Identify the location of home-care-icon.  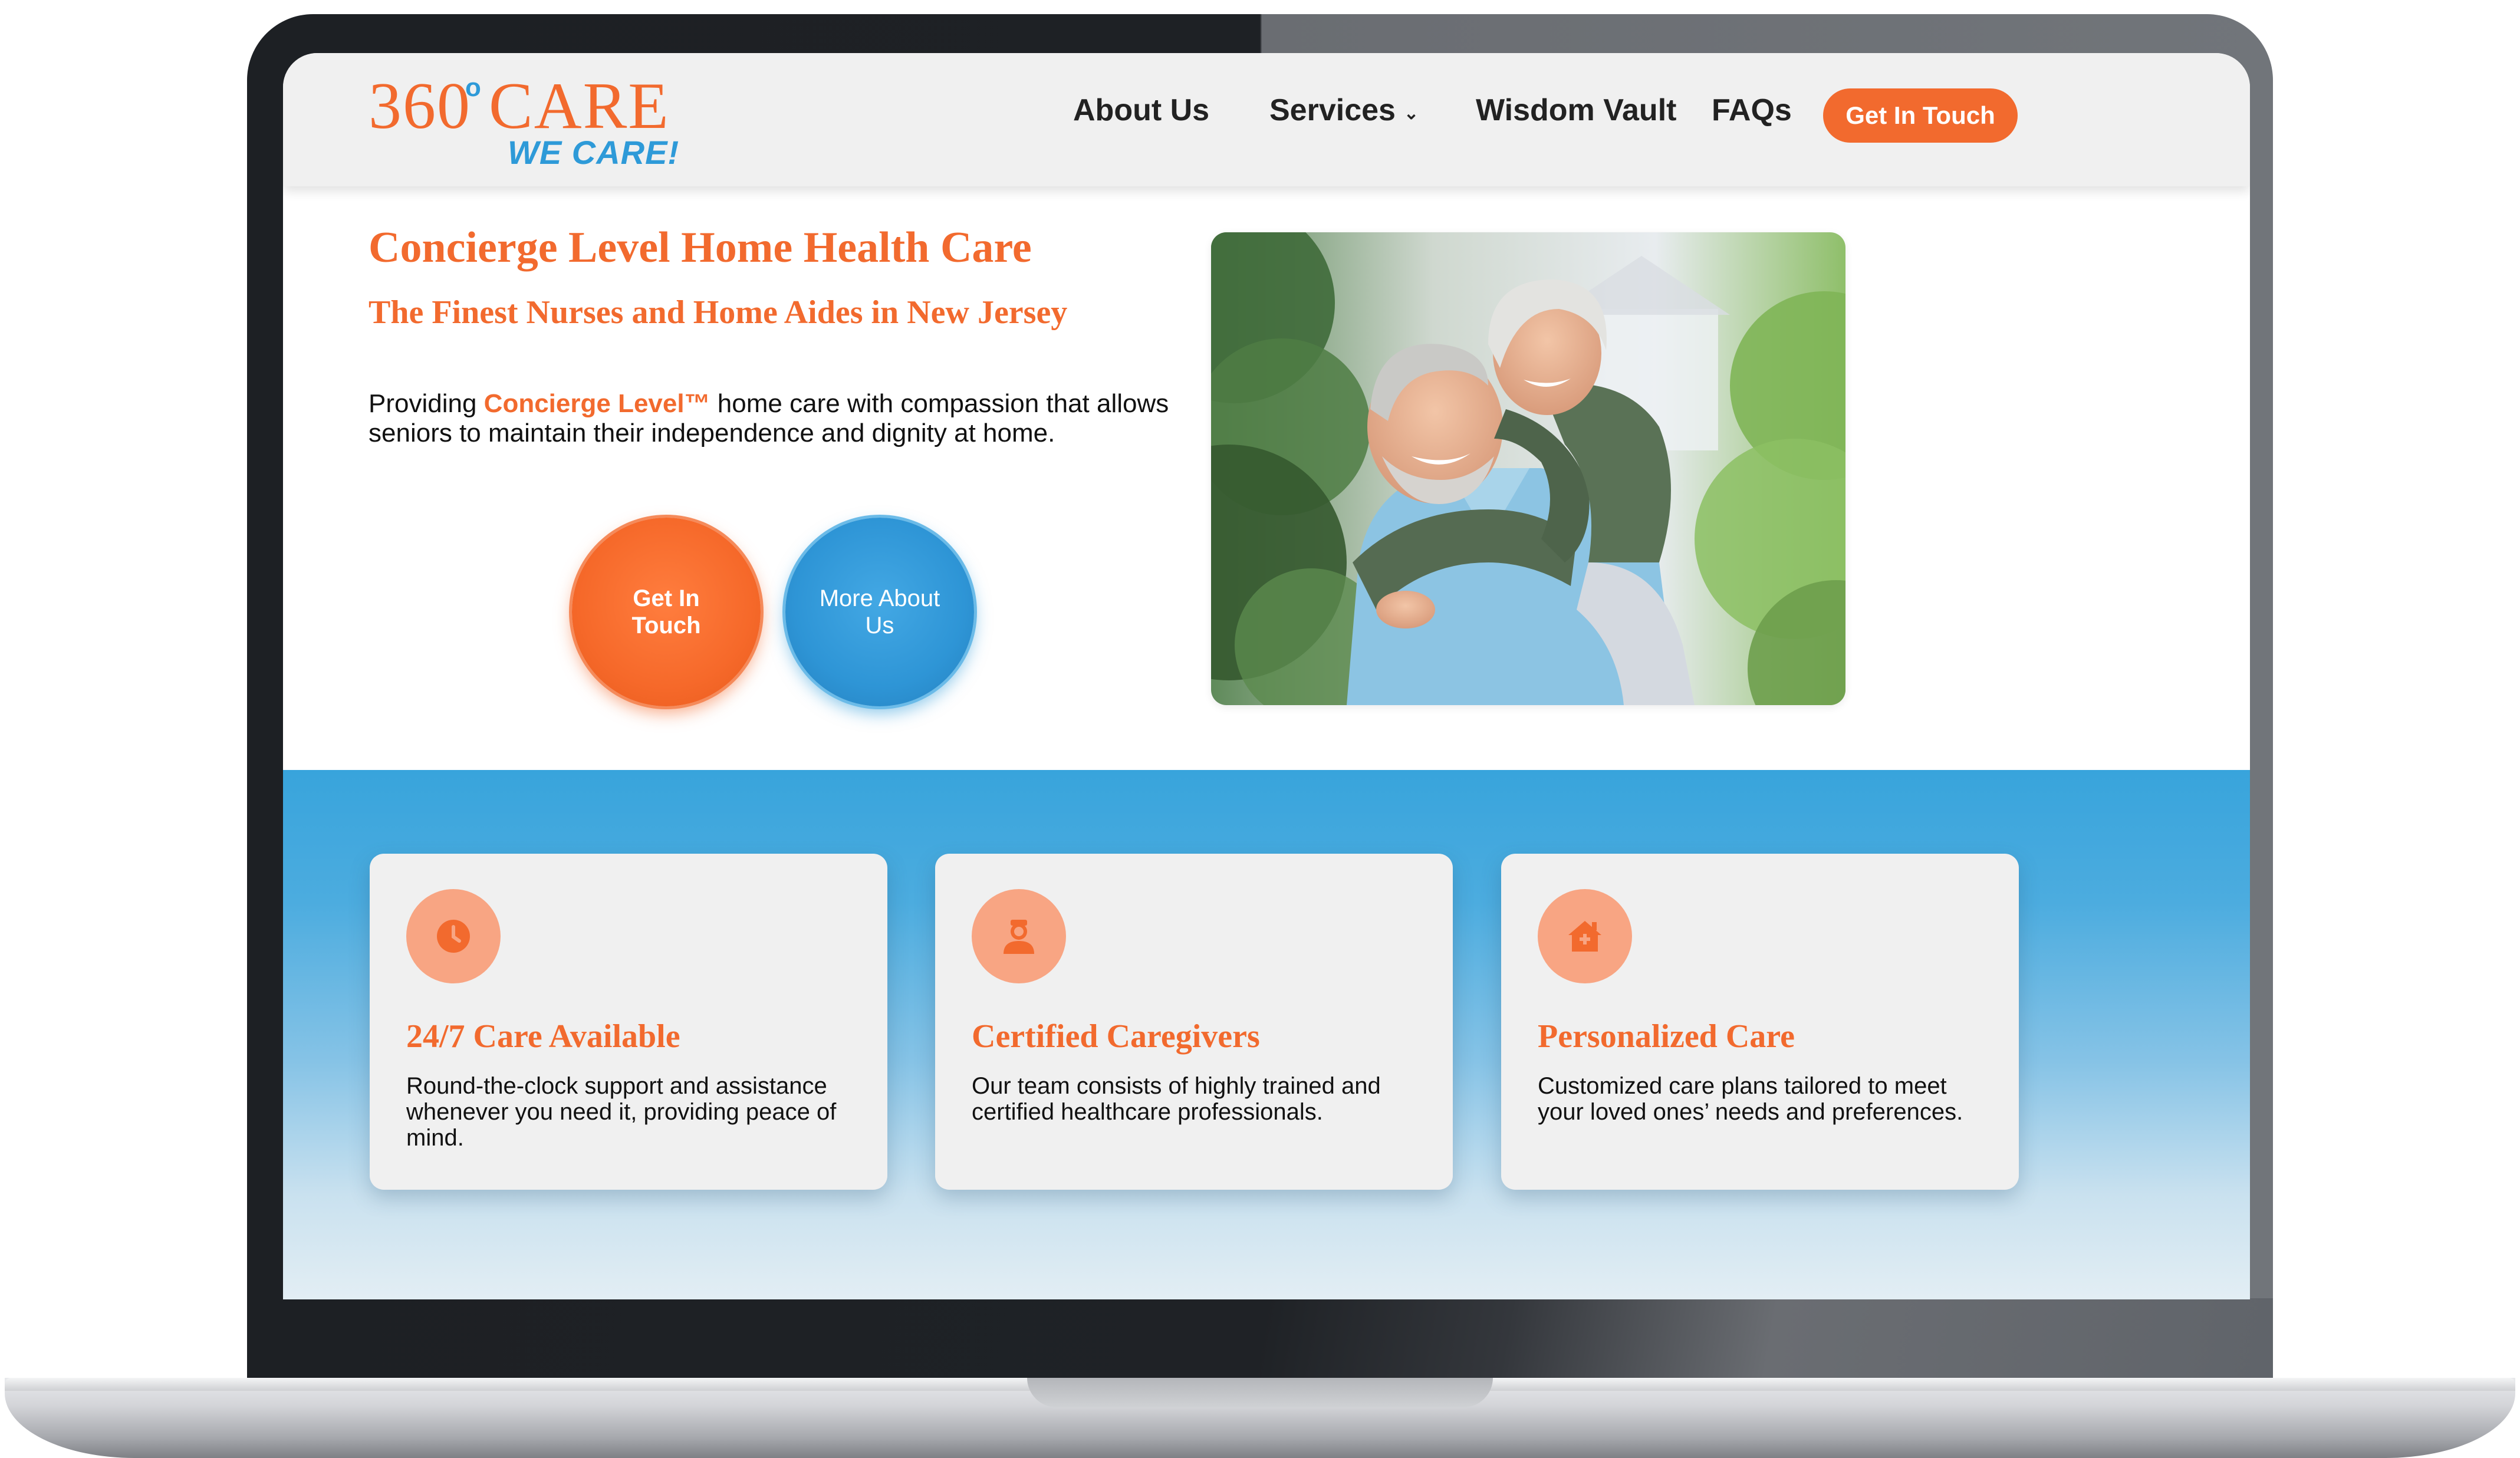
(1585, 936).